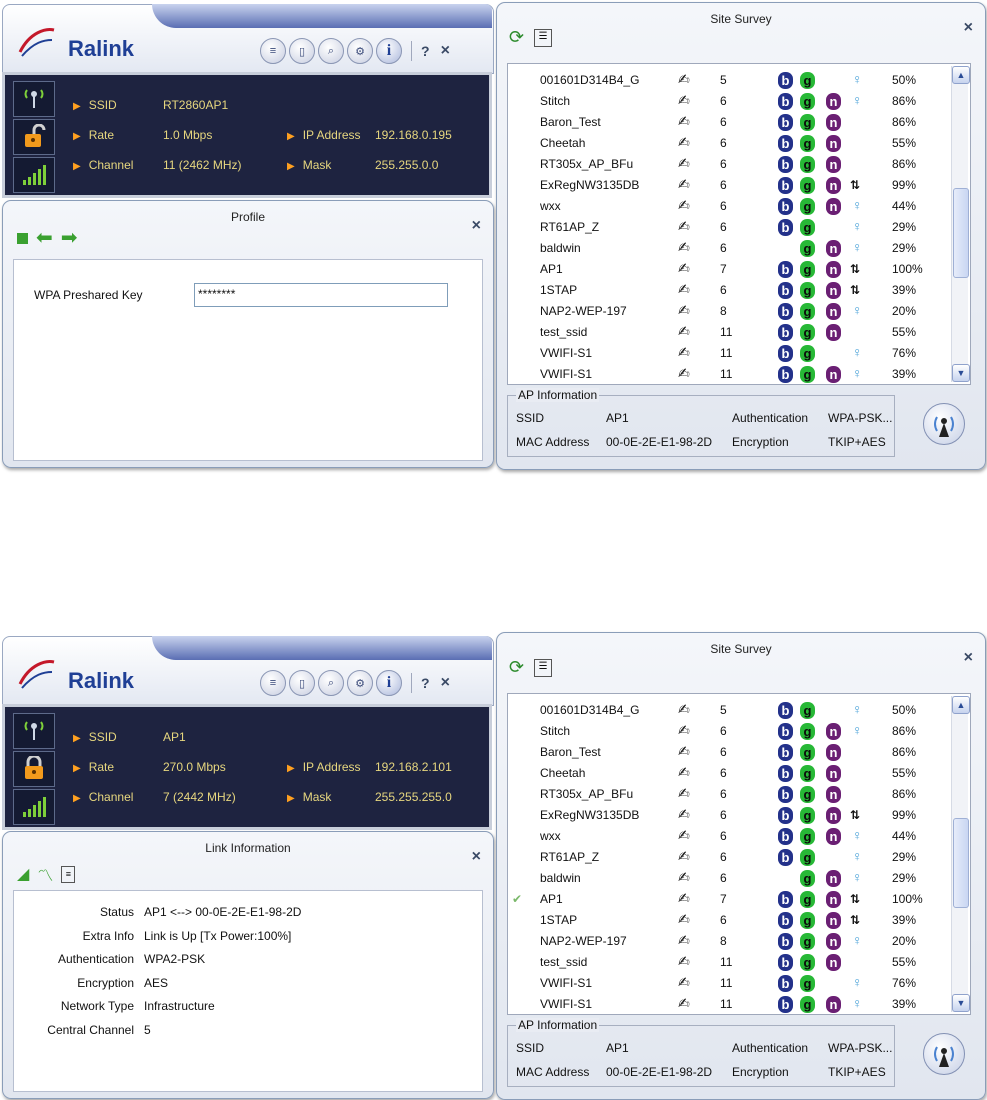  Describe the element at coordinates (570, 752) in the screenshot. I see `row-ssid: Baron_Test` at that location.